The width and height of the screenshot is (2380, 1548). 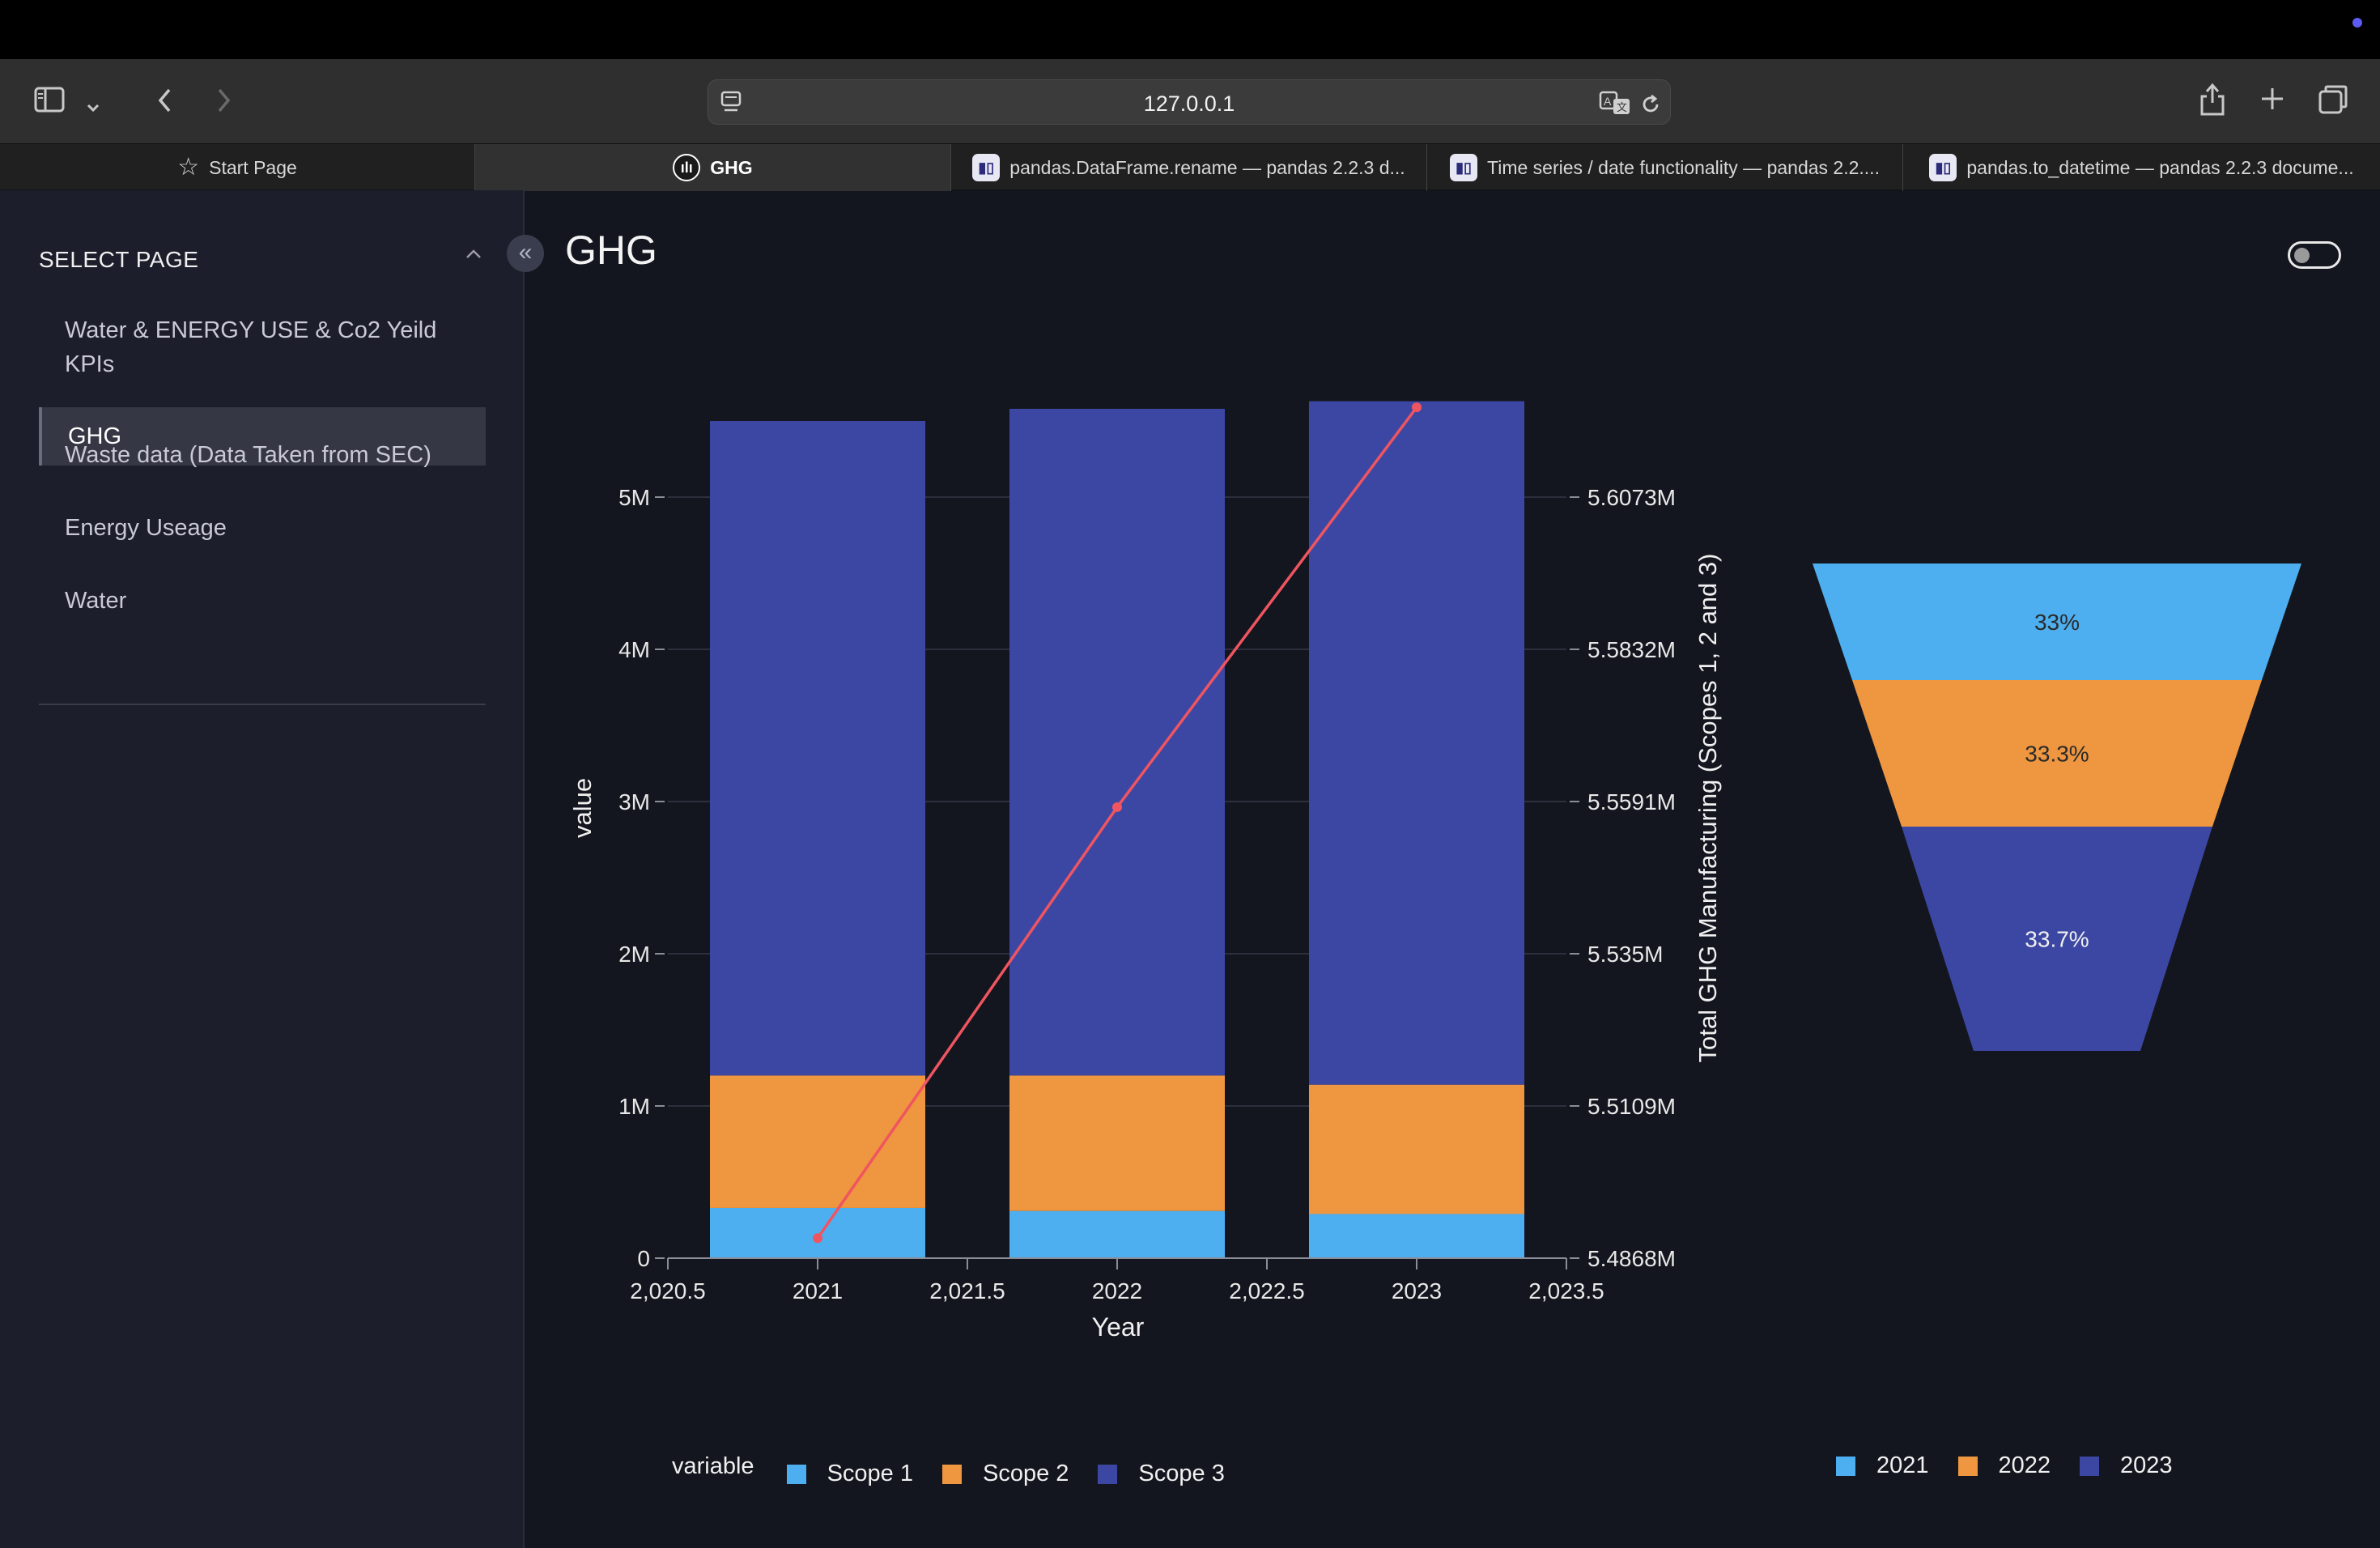 What do you see at coordinates (1117, 1143) in the screenshot?
I see `bar-scope2-2022` at bounding box center [1117, 1143].